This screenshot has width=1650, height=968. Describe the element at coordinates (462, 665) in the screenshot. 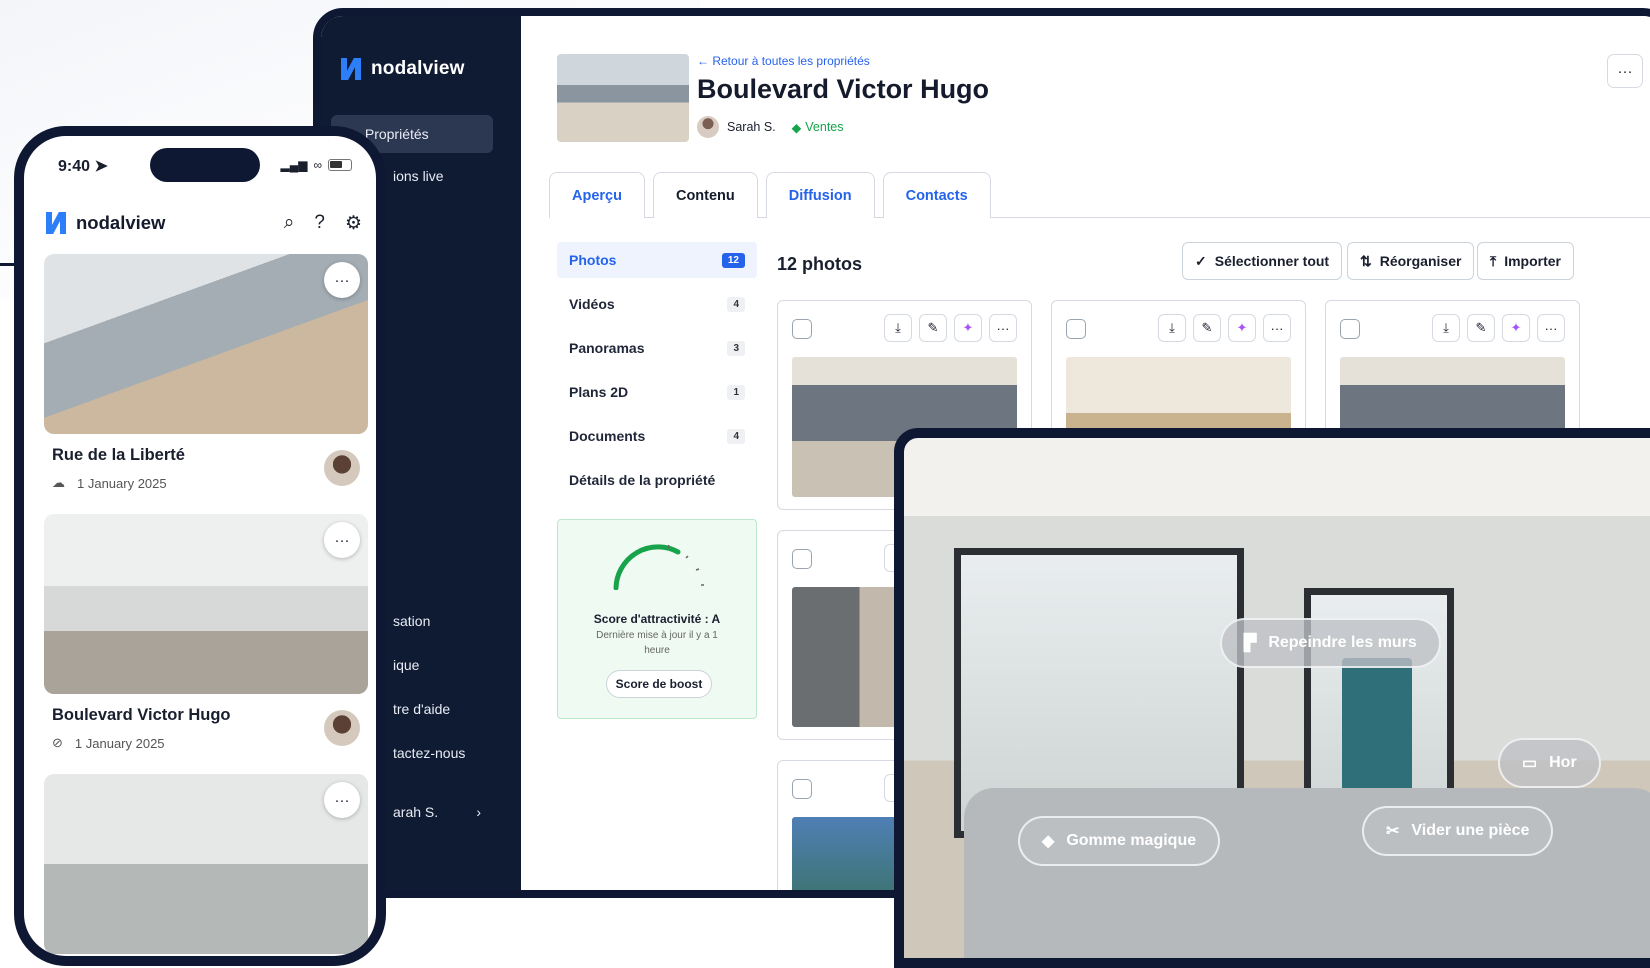

I see `sidebar-item-ique: ique` at that location.